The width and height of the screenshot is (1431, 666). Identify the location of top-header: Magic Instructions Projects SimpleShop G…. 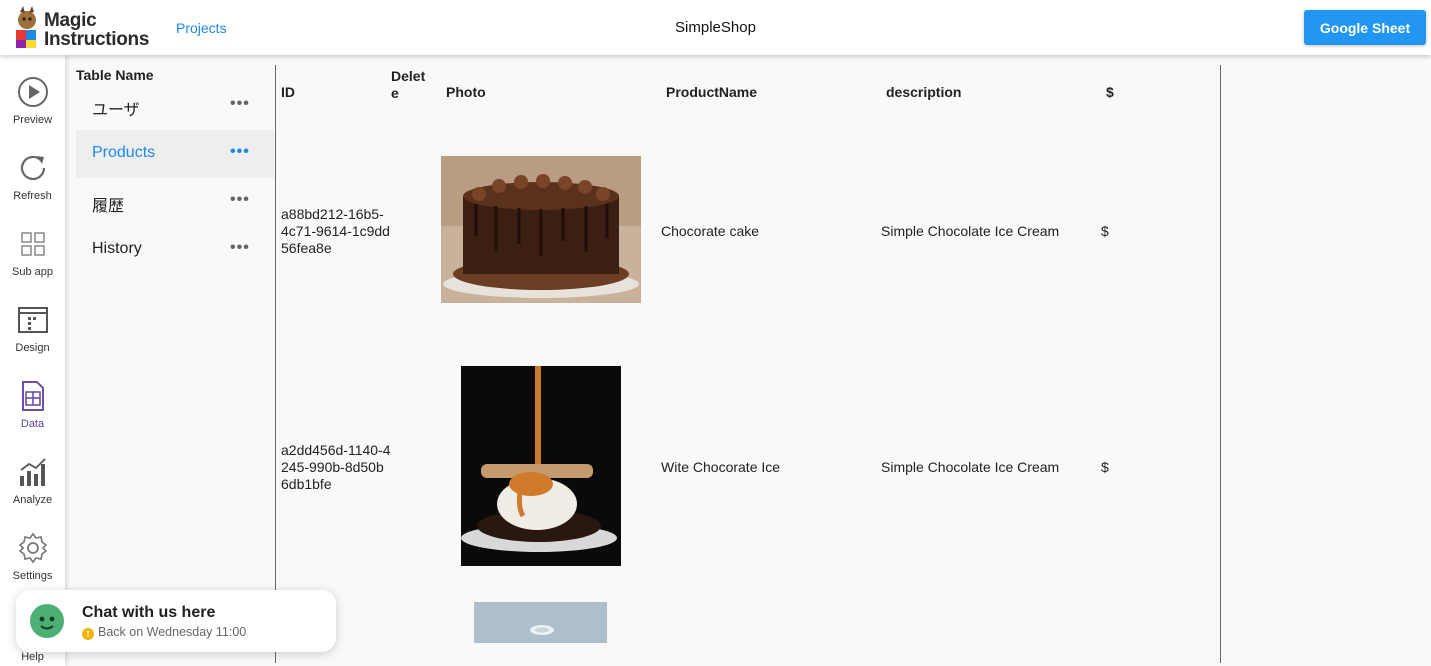
(715, 27).